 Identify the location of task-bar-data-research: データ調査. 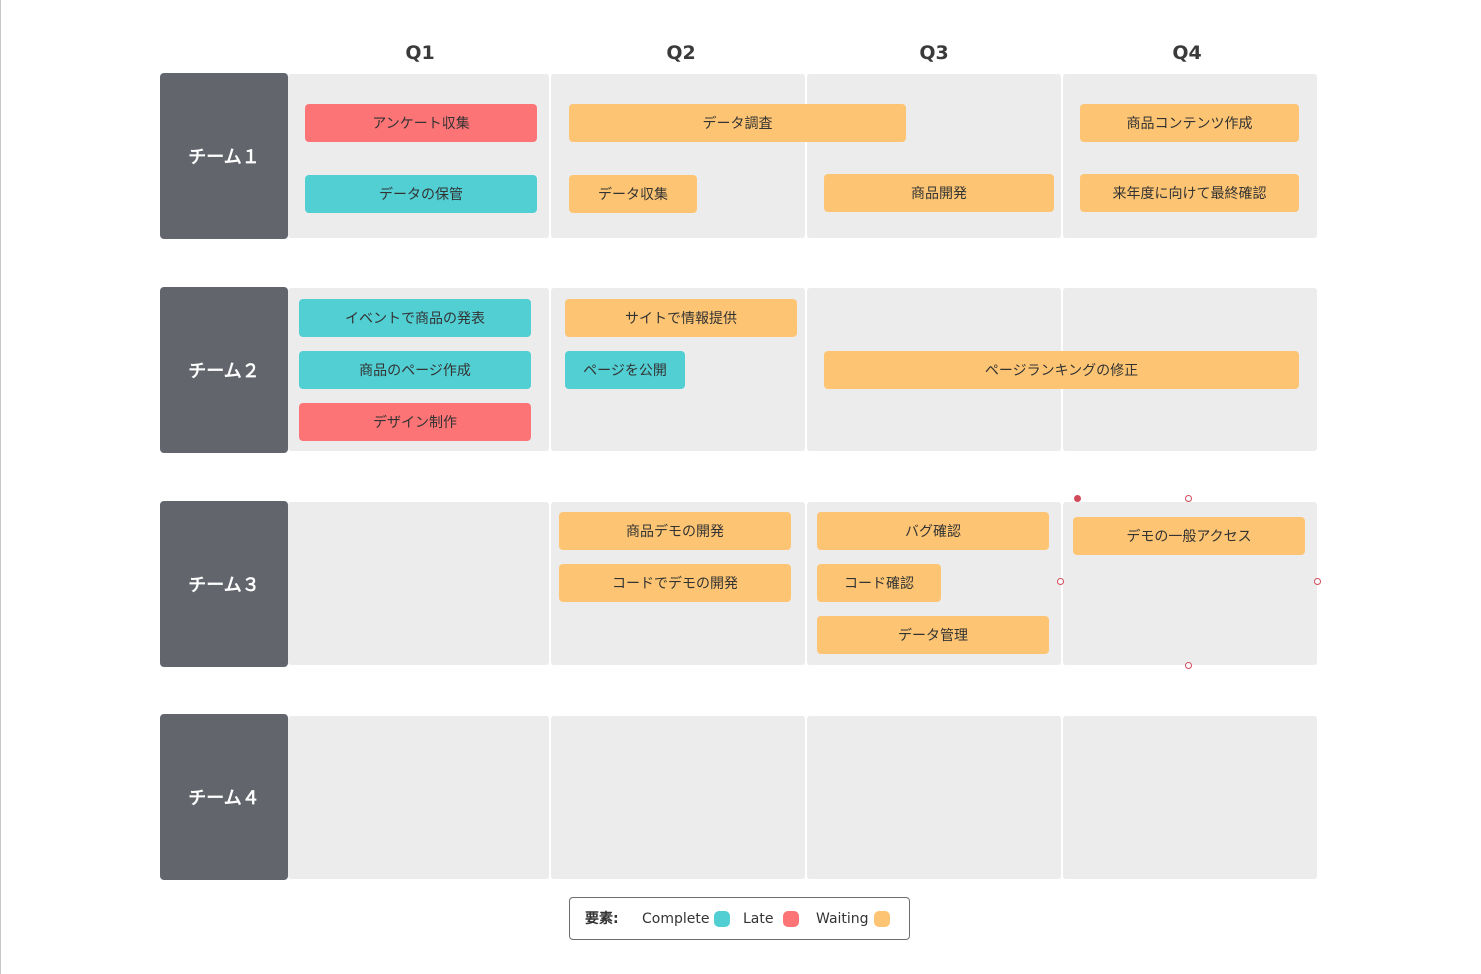
(737, 123).